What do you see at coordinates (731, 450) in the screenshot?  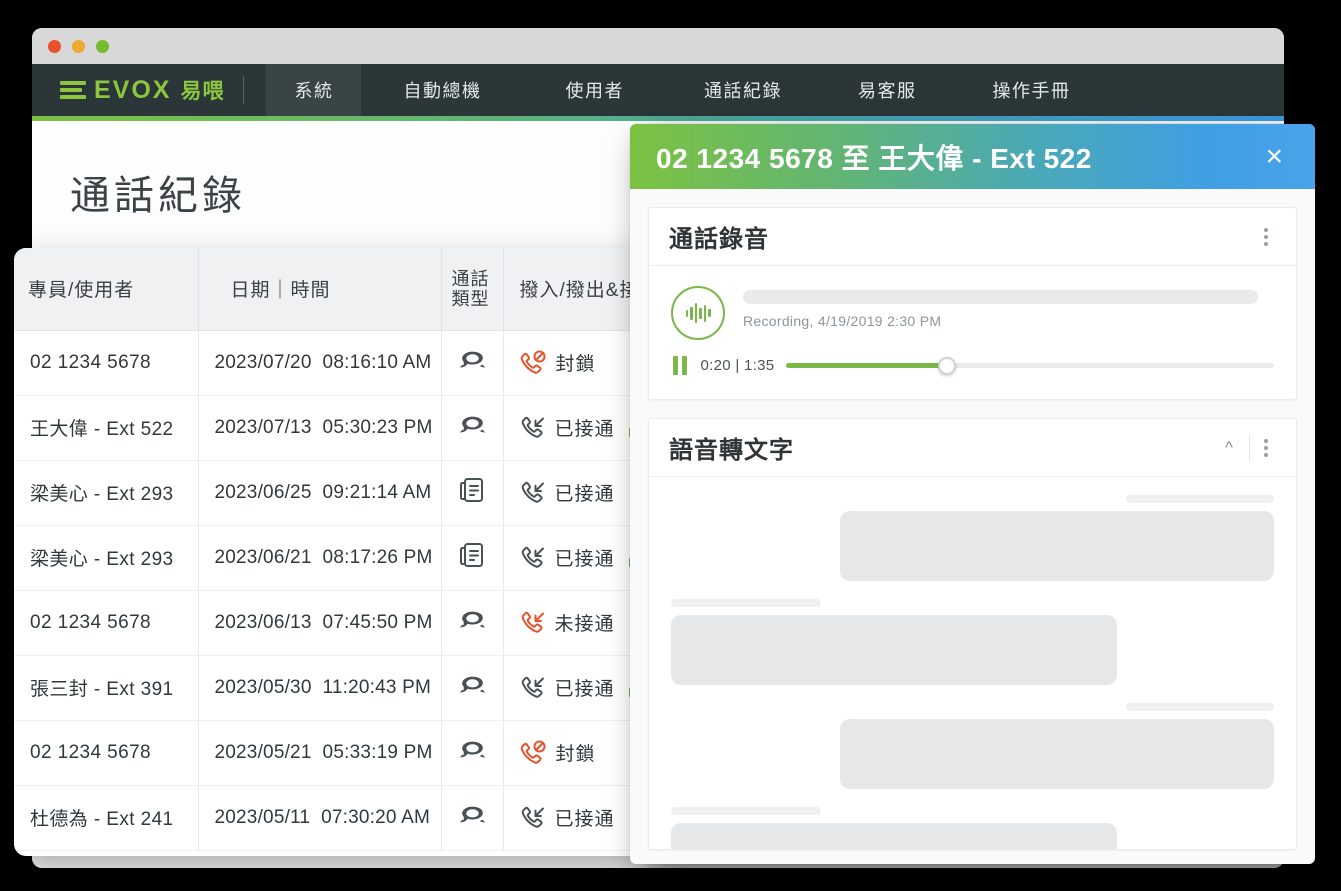 I see `transcript-card-title: 語音轉文字` at bounding box center [731, 450].